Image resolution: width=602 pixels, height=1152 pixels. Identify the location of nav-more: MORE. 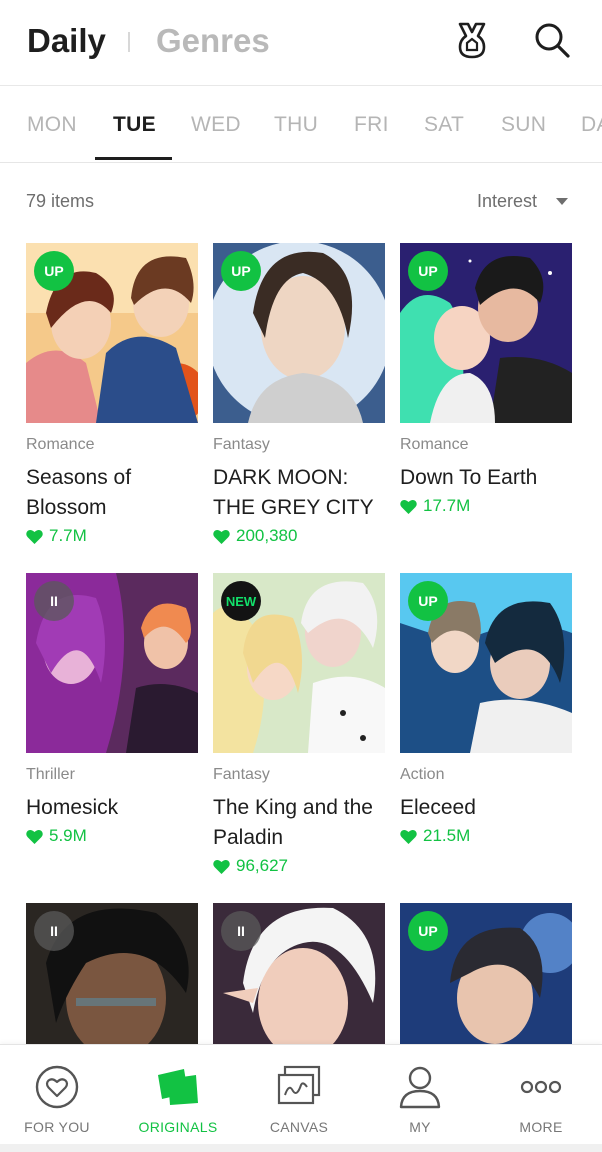
(541, 1095).